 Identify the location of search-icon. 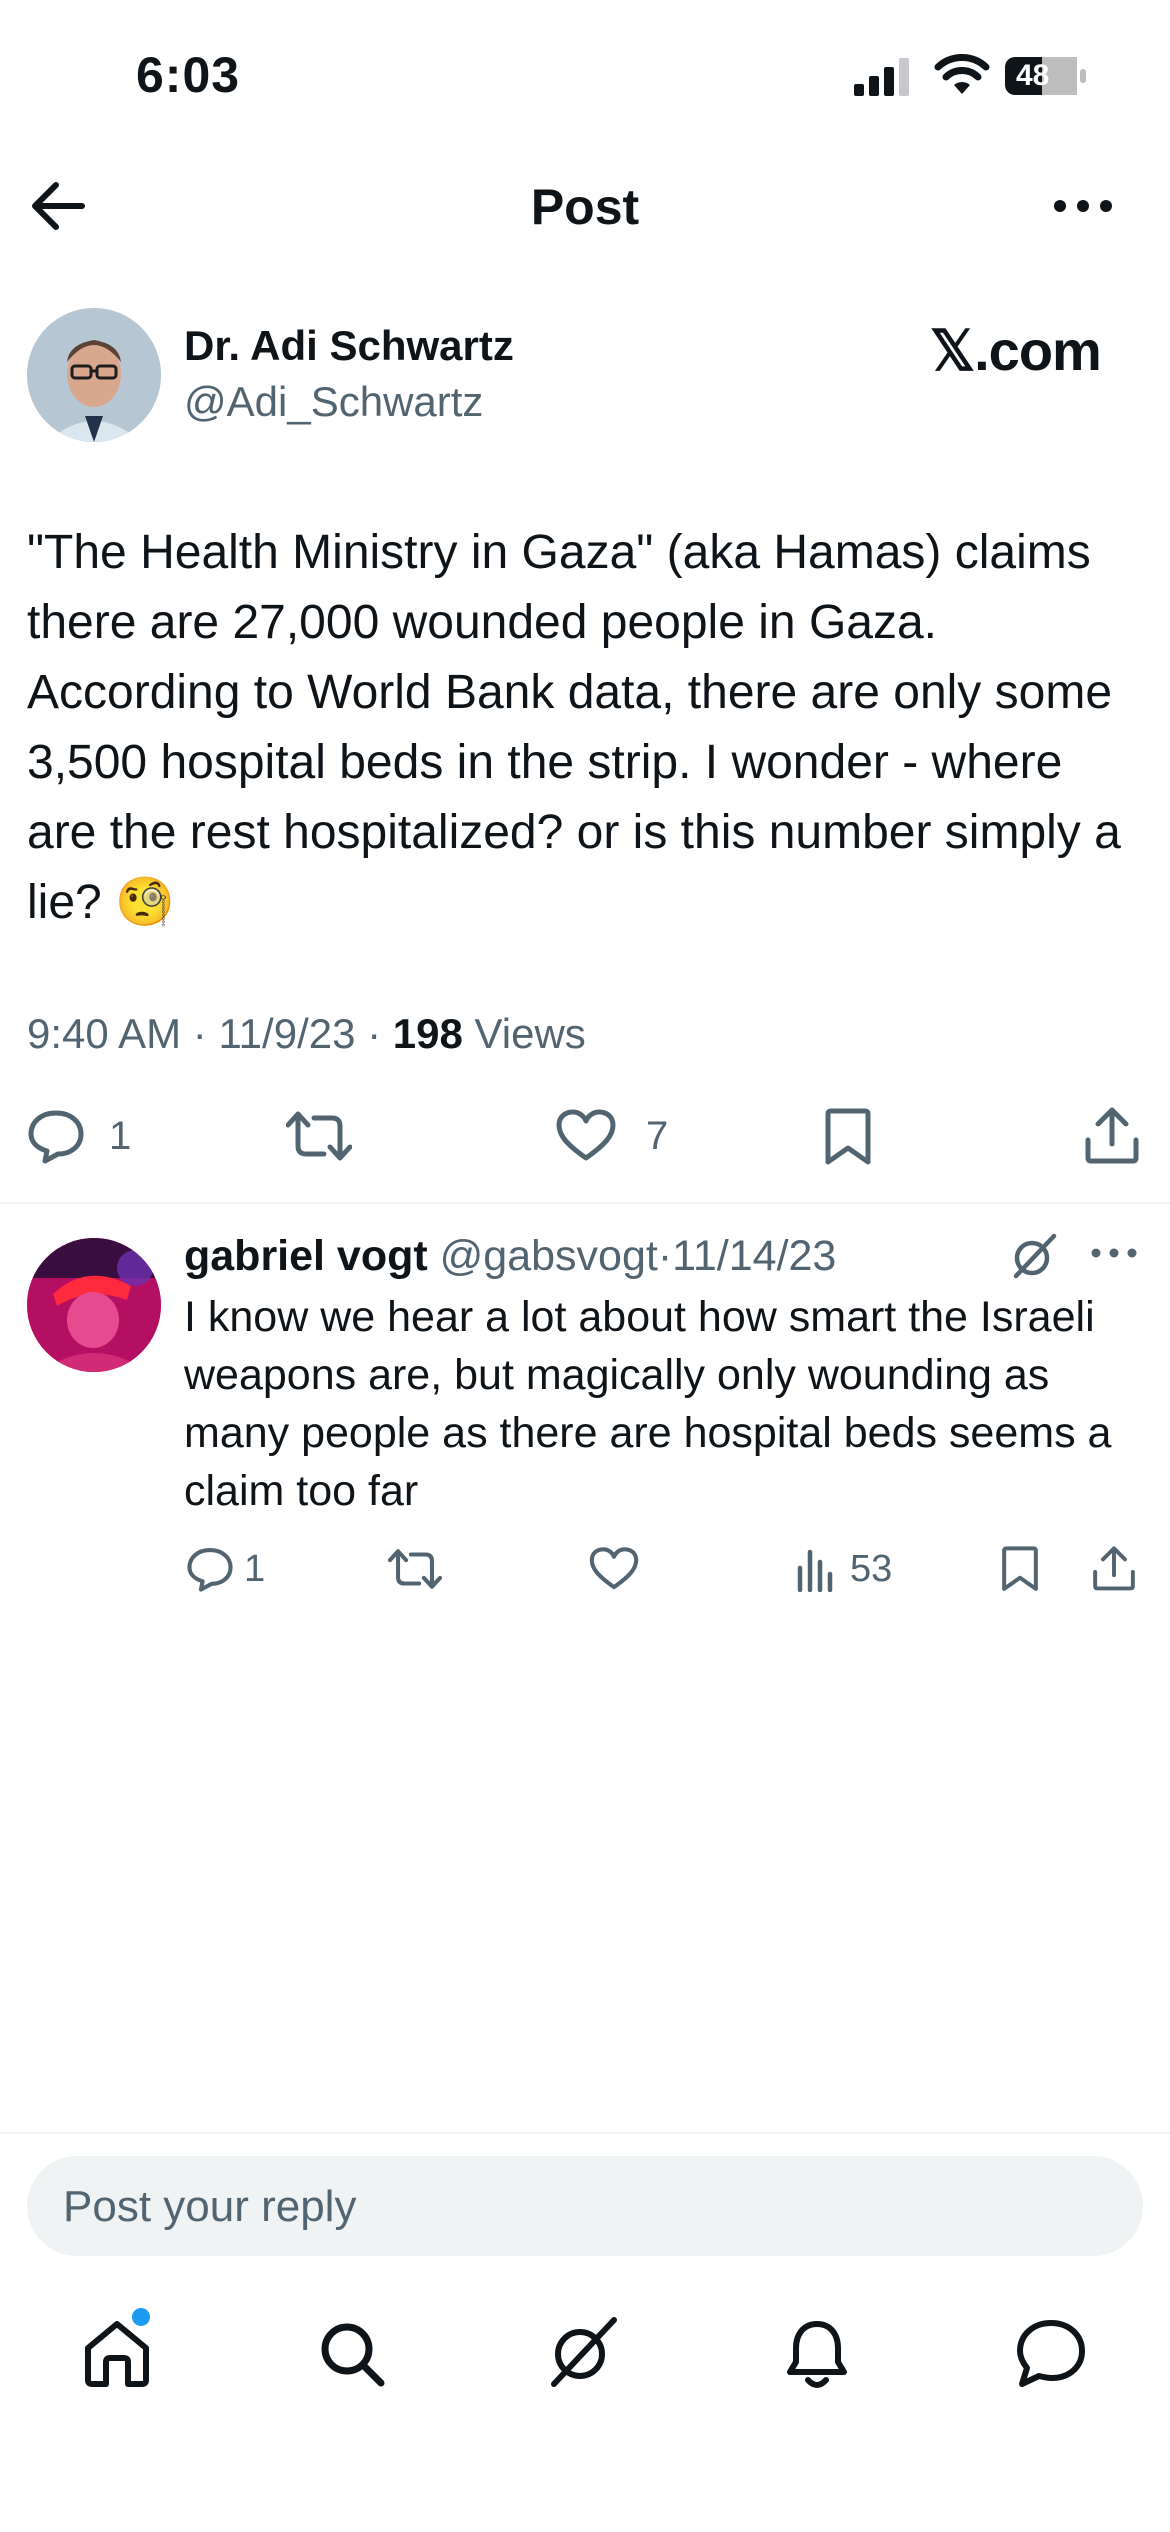
(352, 2354).